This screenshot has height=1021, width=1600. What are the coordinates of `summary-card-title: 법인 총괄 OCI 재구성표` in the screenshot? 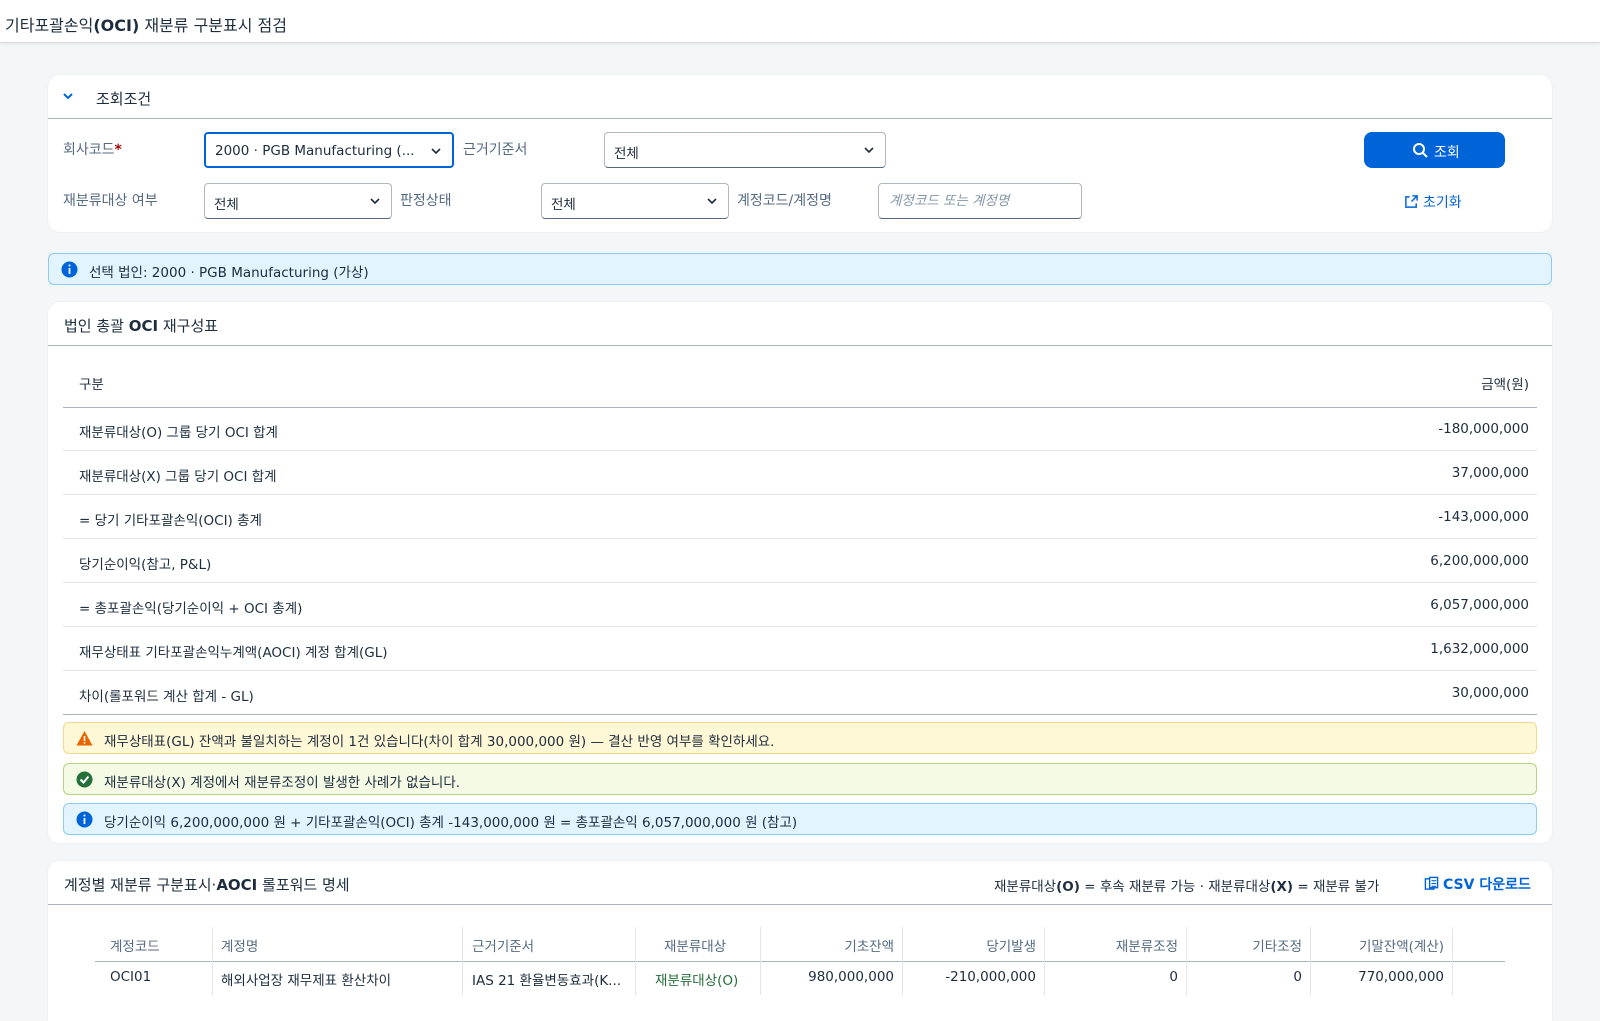 It's located at (141, 326).